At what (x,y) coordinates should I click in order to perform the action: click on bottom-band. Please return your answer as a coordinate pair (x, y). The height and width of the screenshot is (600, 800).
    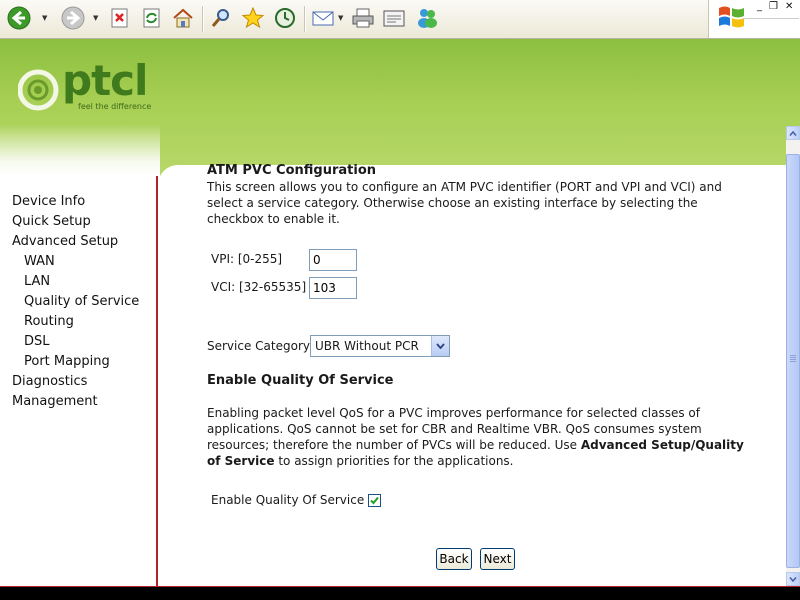
    Looking at the image, I should click on (400, 593).